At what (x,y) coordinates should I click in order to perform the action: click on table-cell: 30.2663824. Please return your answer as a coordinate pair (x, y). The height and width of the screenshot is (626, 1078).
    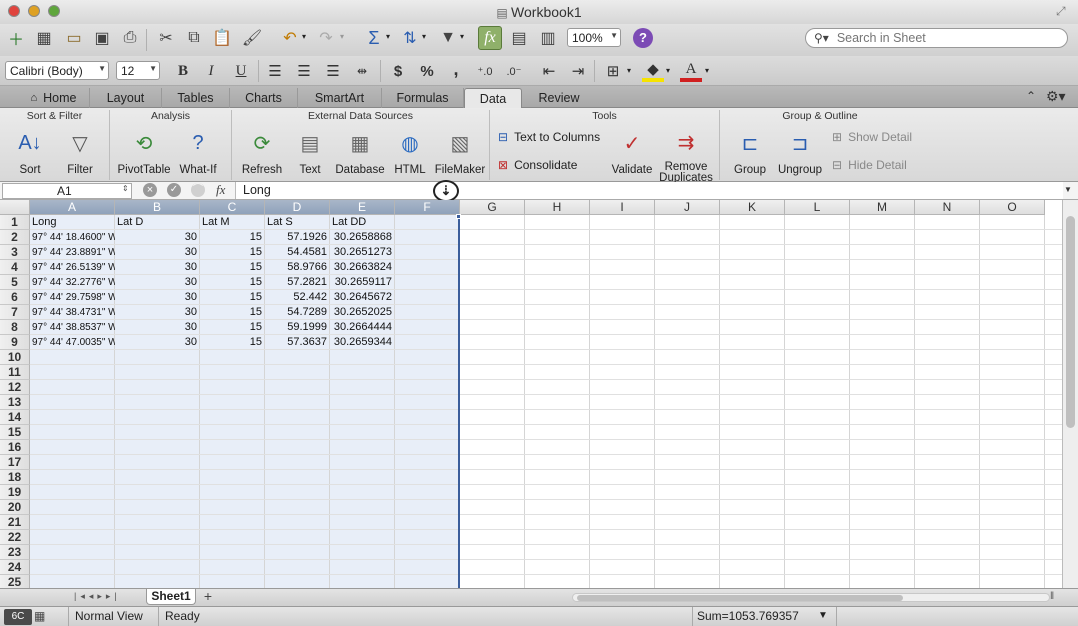
    Looking at the image, I should click on (362, 267).